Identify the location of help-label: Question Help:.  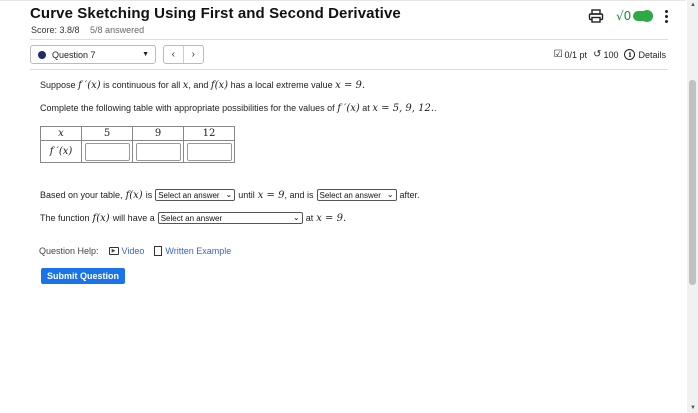
(69, 251).